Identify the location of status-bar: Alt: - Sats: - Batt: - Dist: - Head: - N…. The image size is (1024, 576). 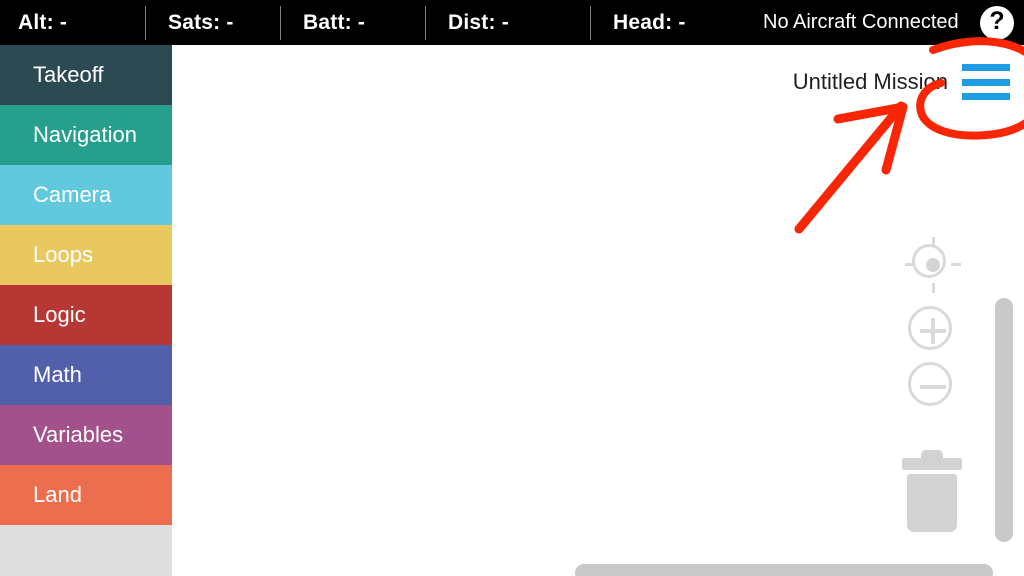
(512, 22).